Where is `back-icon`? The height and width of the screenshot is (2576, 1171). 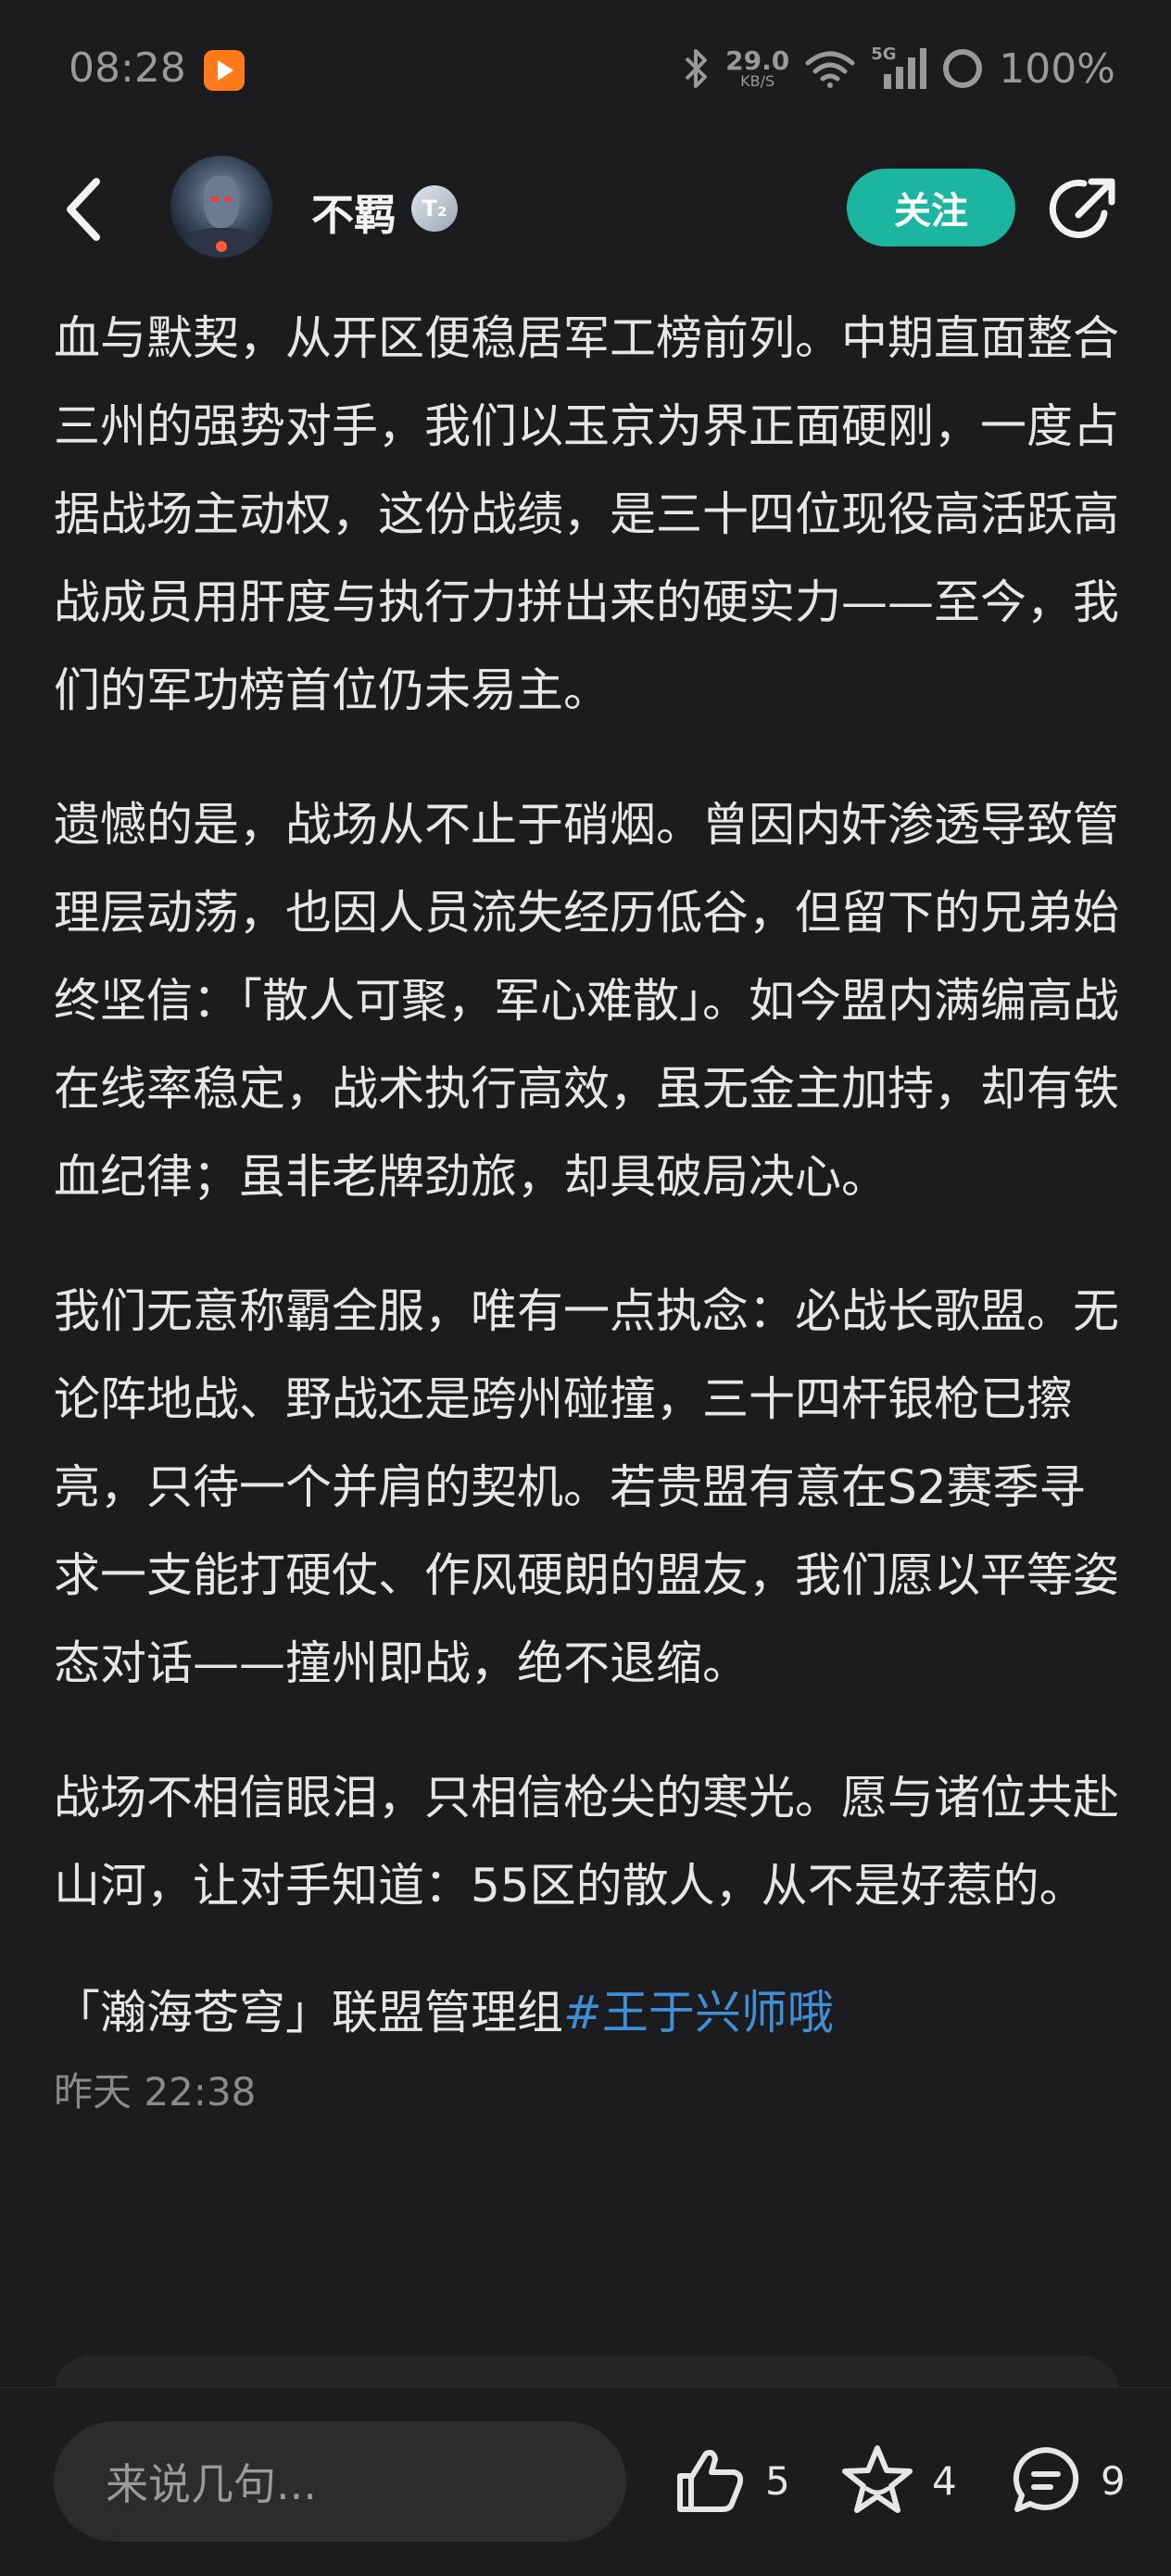
back-icon is located at coordinates (84, 209).